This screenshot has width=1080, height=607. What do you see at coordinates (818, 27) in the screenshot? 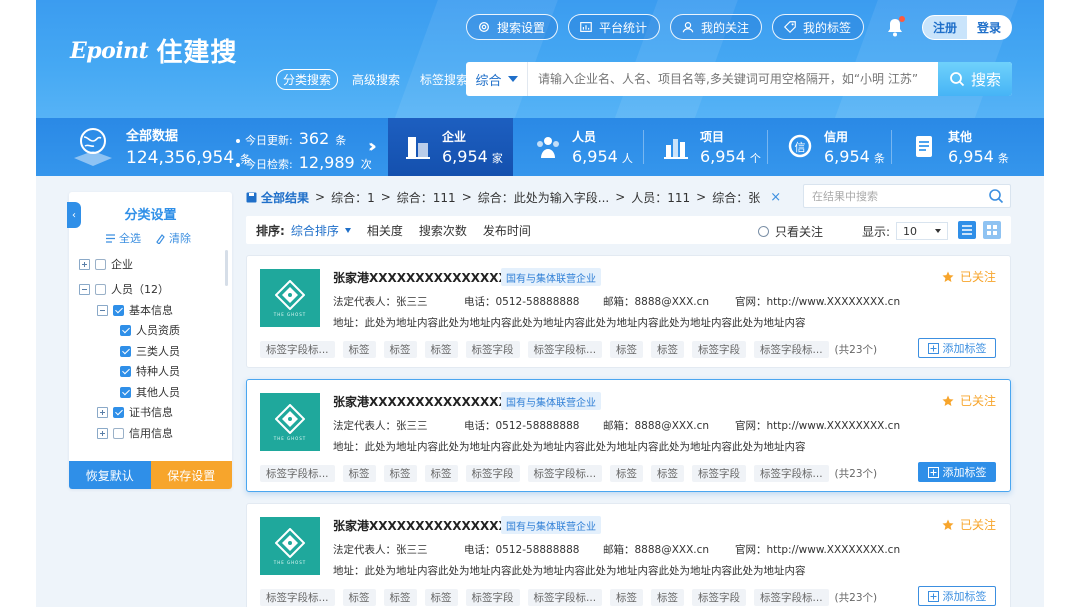
I see `my-tags-button: 我的标签` at bounding box center [818, 27].